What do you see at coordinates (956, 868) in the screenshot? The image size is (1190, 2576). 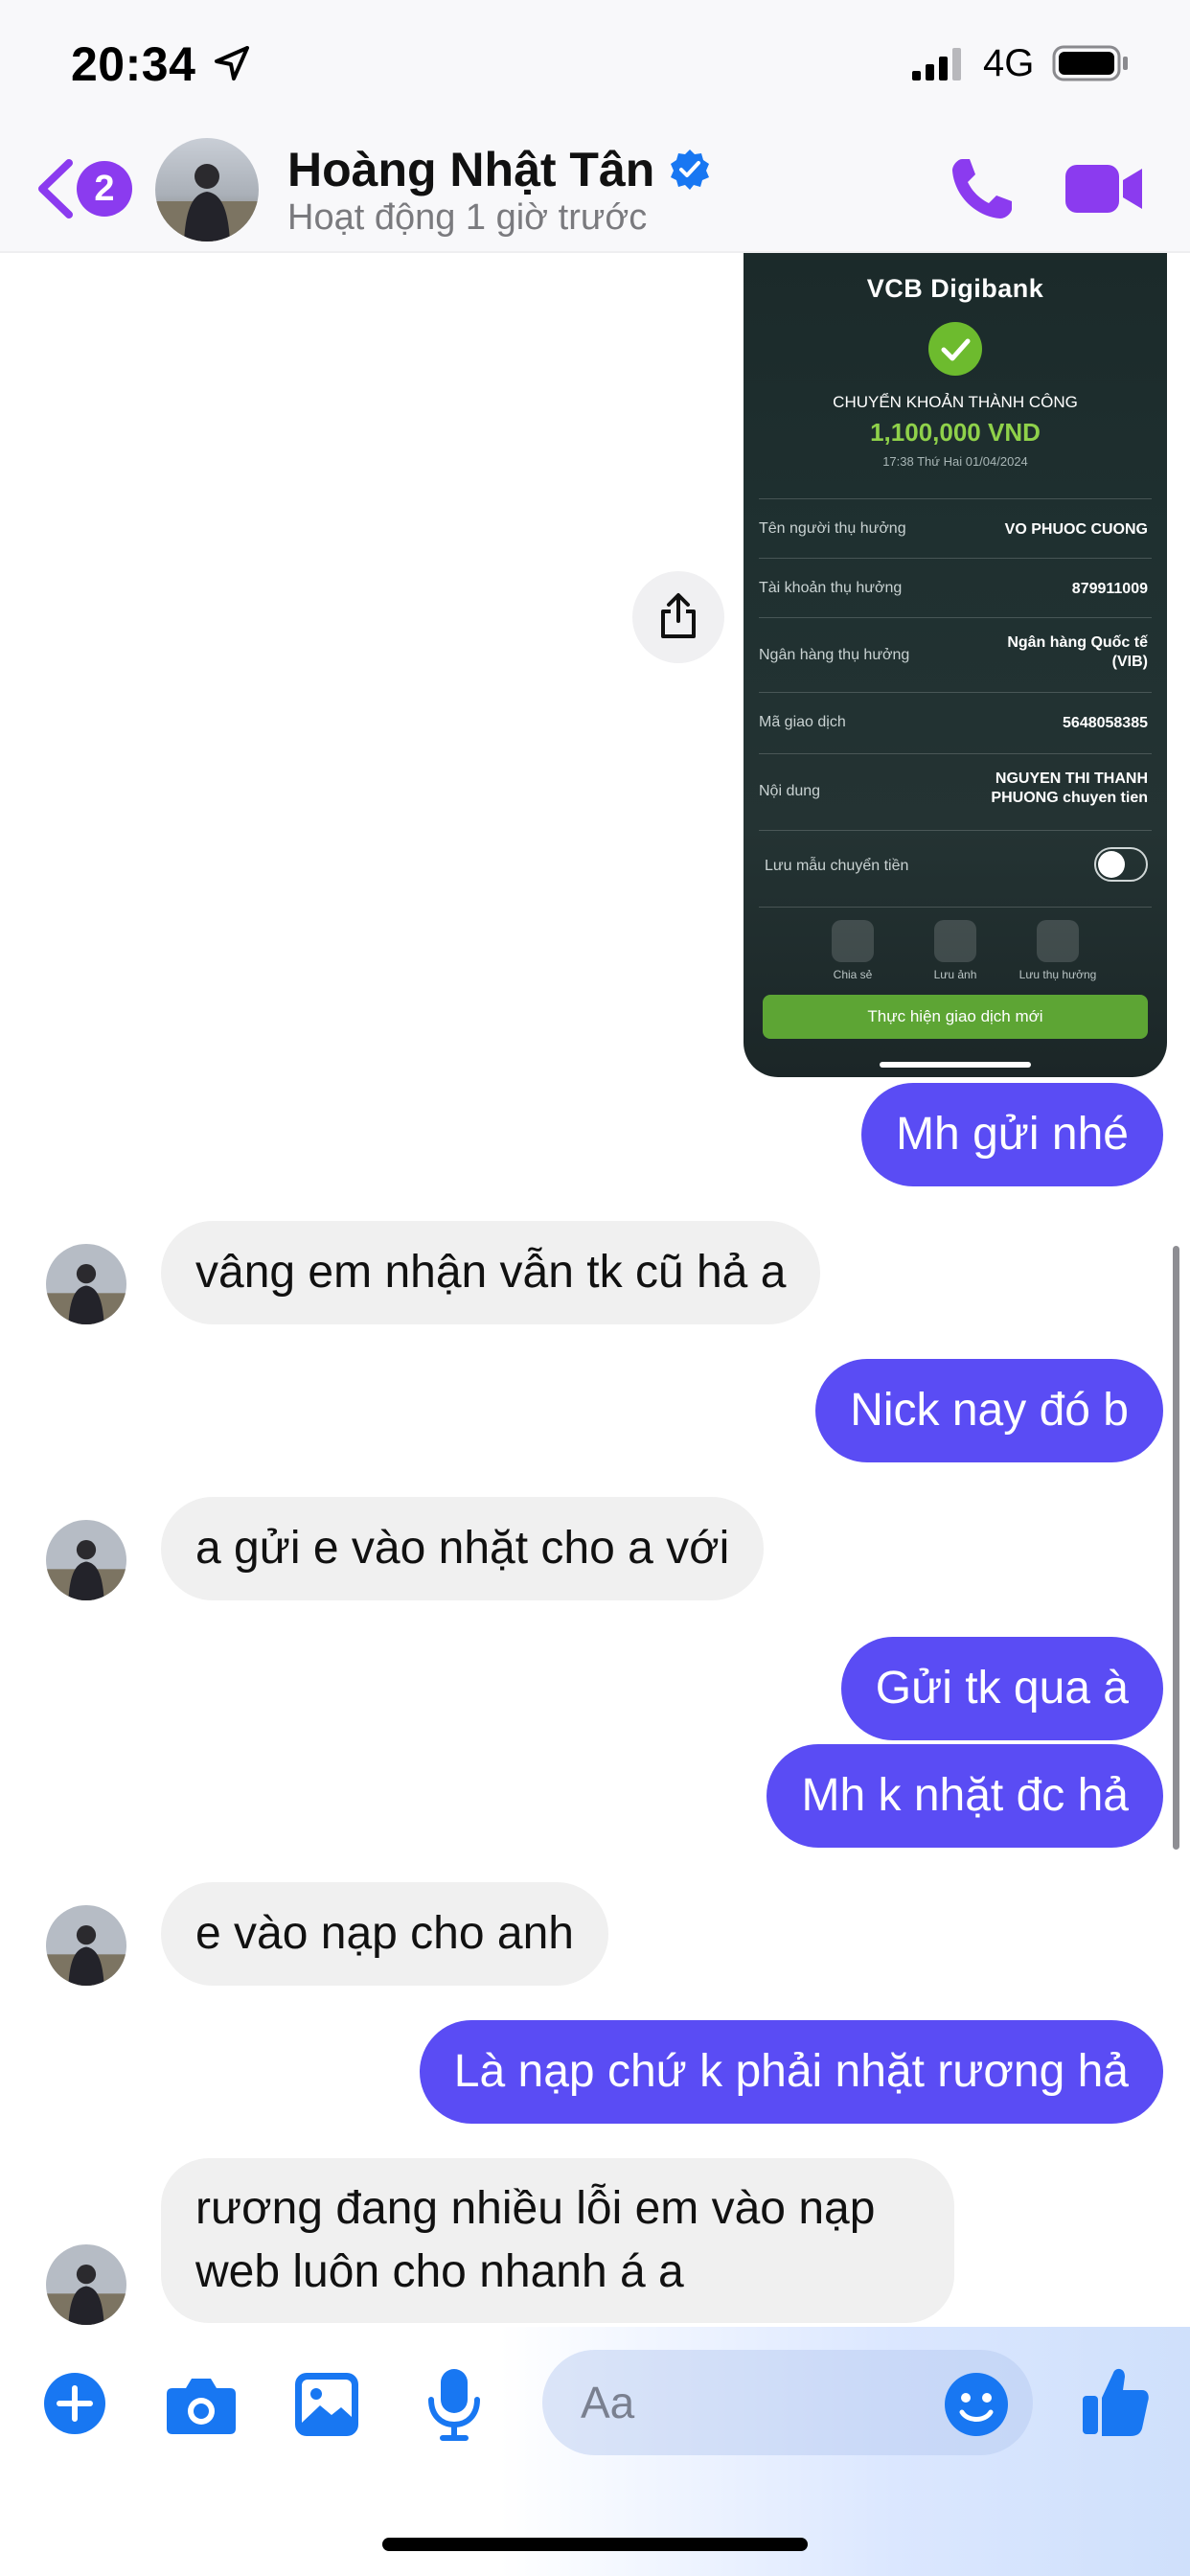 I see `receipt-save-template-row: Lưu mẫu chuyển tiền` at bounding box center [956, 868].